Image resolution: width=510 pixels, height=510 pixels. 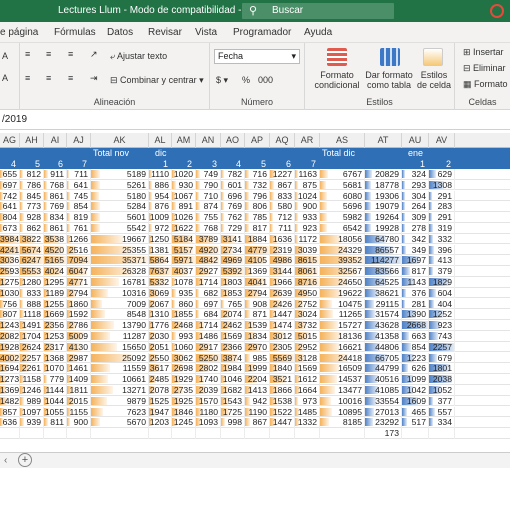 What do you see at coordinates (383, 206) in the screenshot?
I see `table-cell: 19079` at bounding box center [383, 206].